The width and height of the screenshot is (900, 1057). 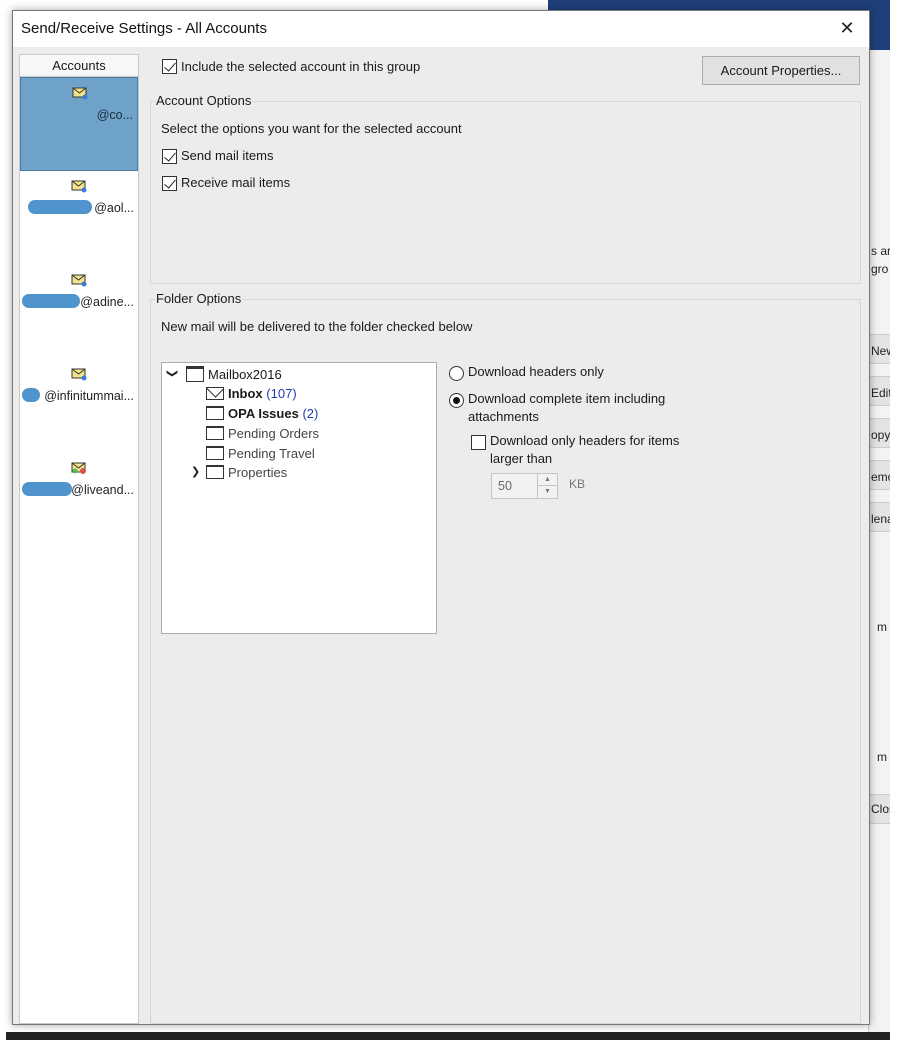 What do you see at coordinates (478, 442) in the screenshot?
I see `download-only-headers-checkbox` at bounding box center [478, 442].